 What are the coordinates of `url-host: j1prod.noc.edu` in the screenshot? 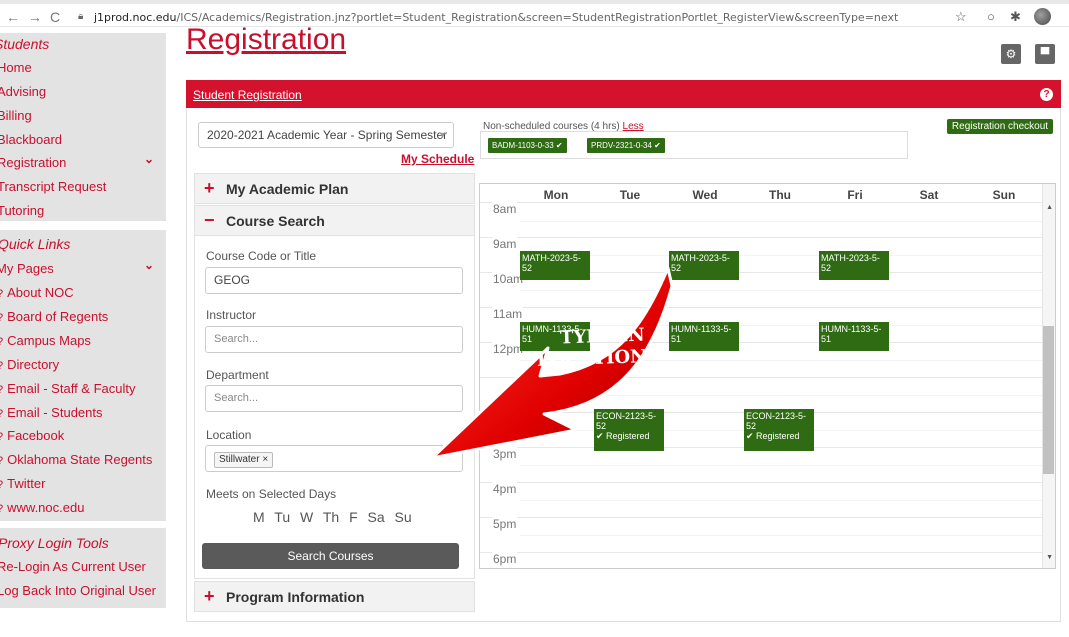 It's located at (135, 17).